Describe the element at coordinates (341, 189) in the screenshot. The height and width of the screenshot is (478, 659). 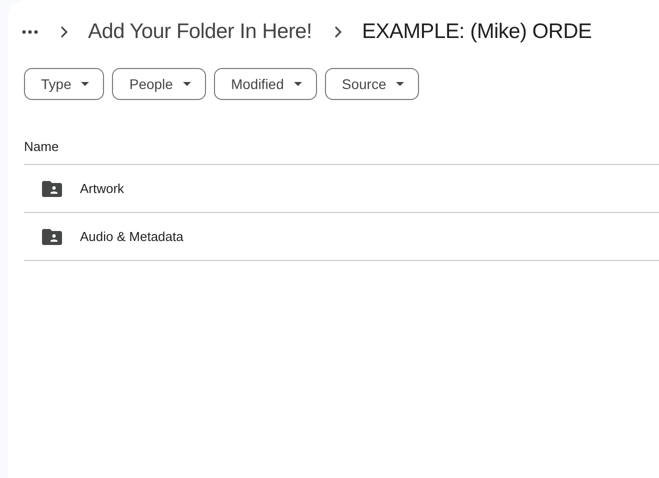
I see `folder-row: Artwork` at that location.